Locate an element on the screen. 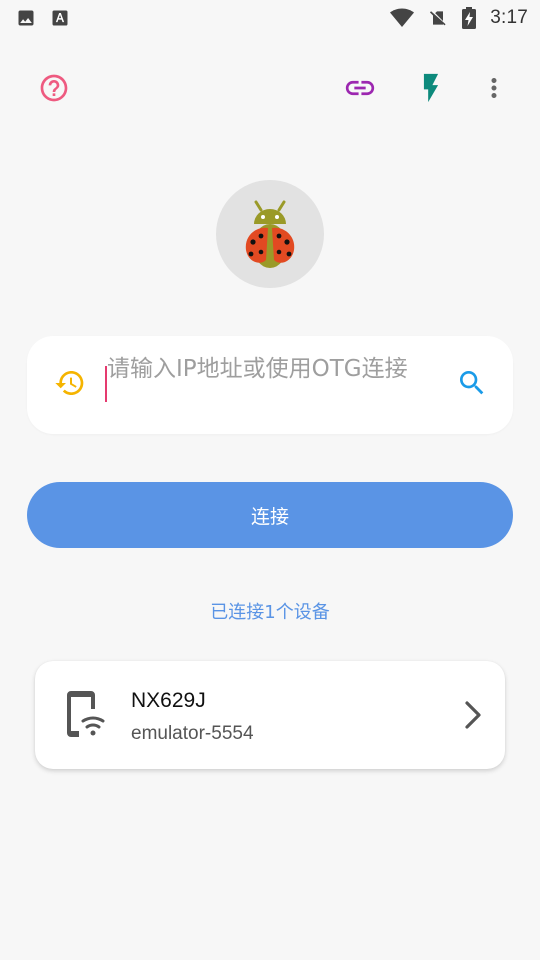  device-serial: emulator-5554 is located at coordinates (192, 733).